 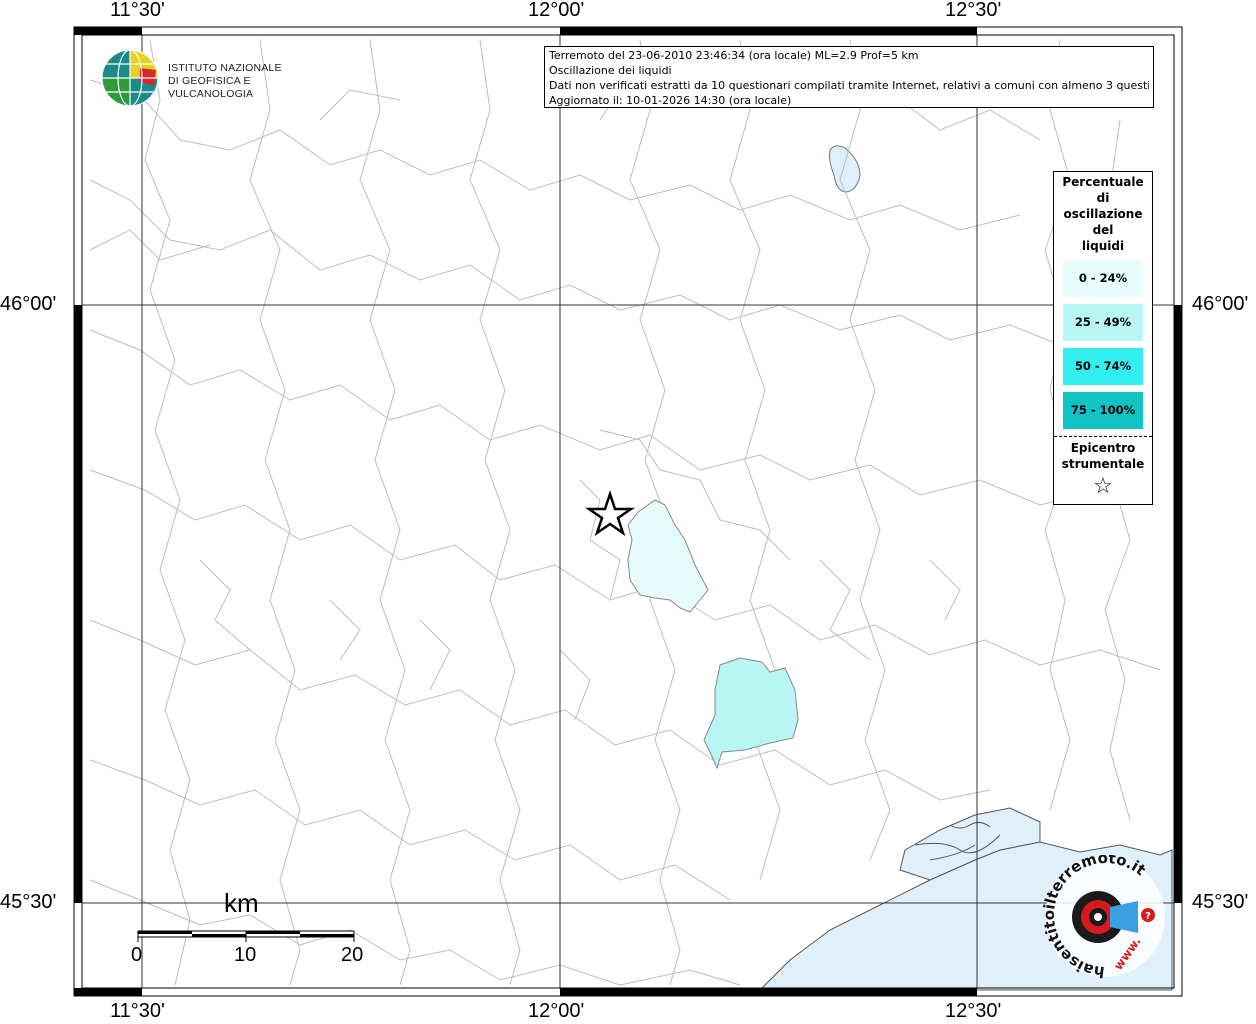 What do you see at coordinates (1103, 230) in the screenshot?
I see `legend-title-line: del` at bounding box center [1103, 230].